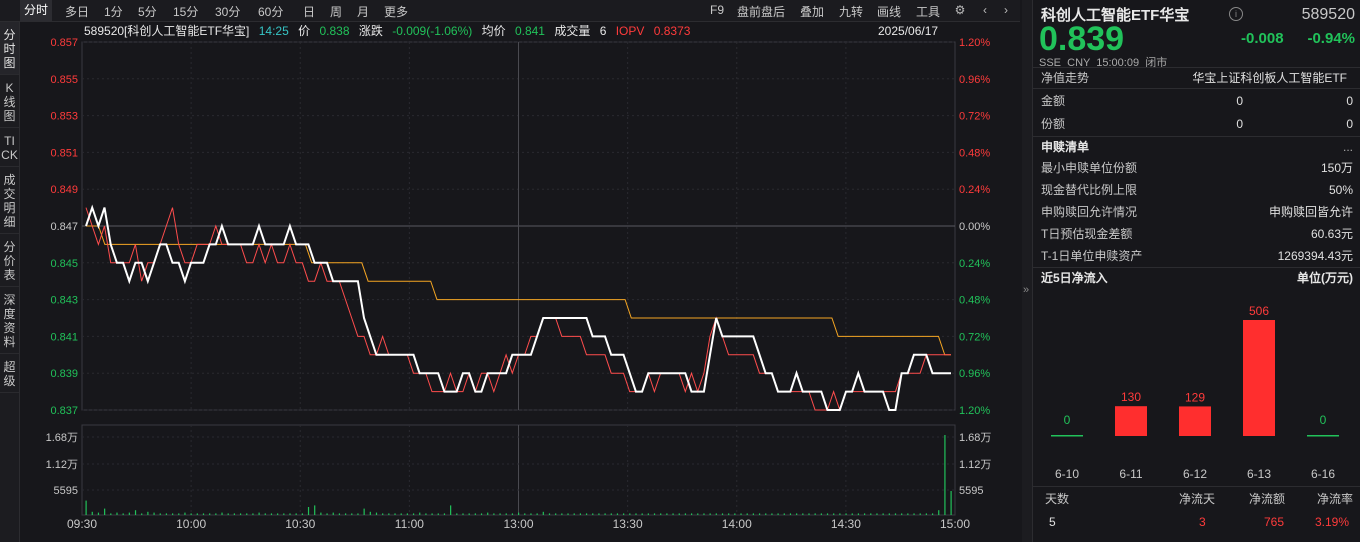 This screenshot has width=1360, height=542. Describe the element at coordinates (336, 11) in the screenshot. I see `tab-period-8: 周` at that location.